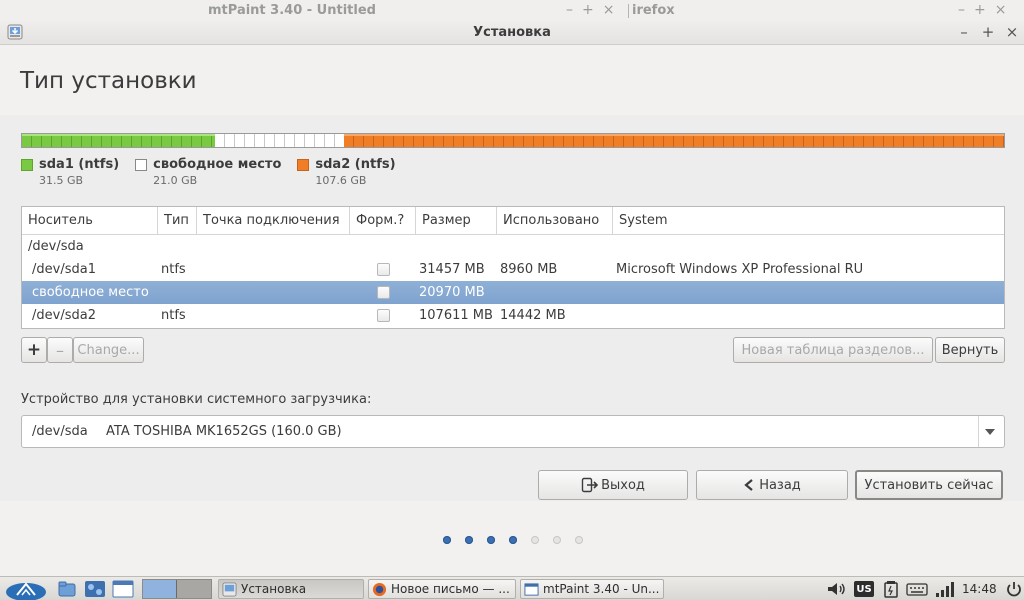  Describe the element at coordinates (917, 589) in the screenshot. I see `keyboard-icon` at that location.